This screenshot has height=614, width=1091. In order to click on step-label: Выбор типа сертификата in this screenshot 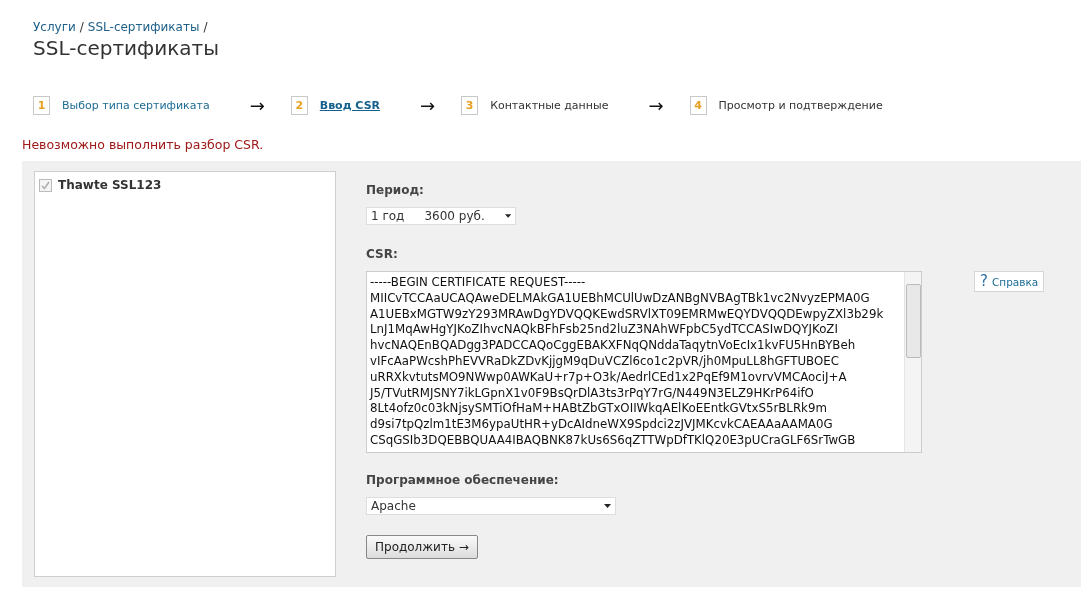, I will do `click(136, 105)`.